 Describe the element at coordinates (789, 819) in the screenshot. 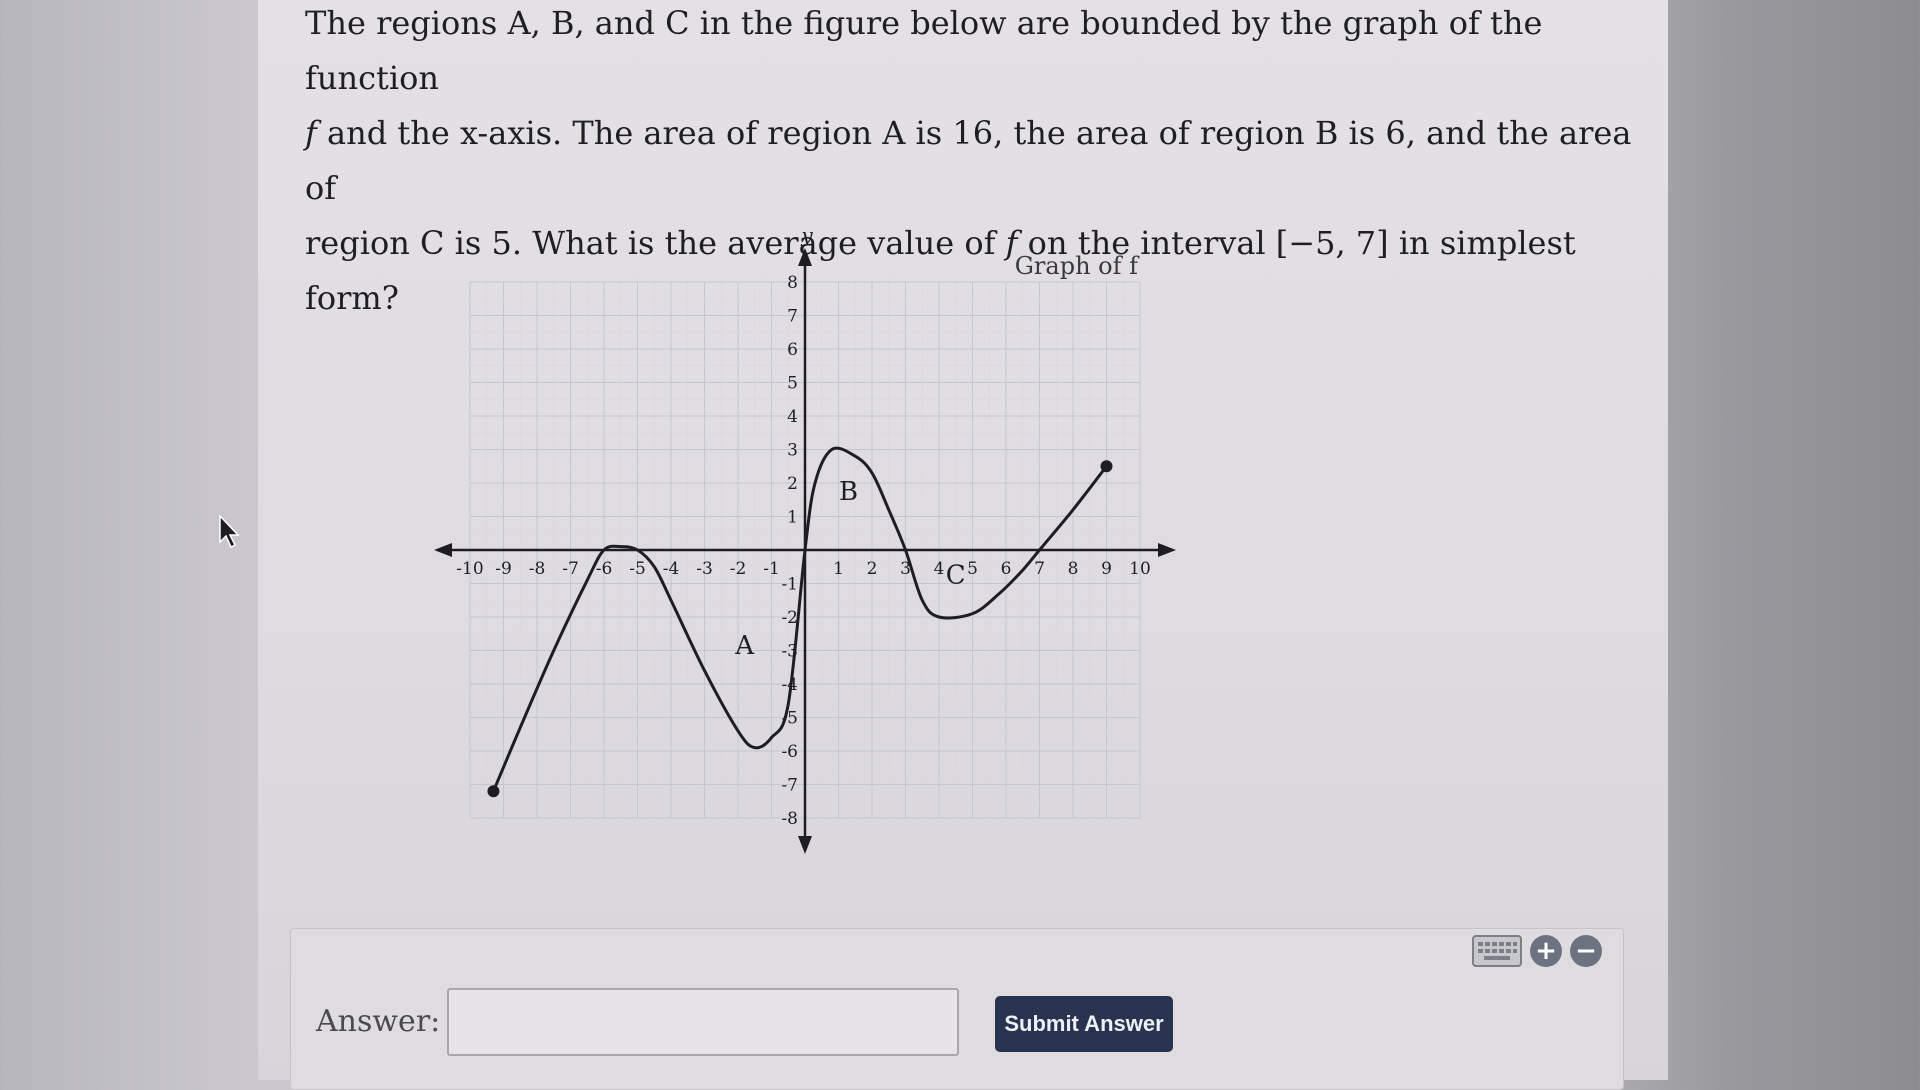

I see `y-tick-label: -8` at that location.